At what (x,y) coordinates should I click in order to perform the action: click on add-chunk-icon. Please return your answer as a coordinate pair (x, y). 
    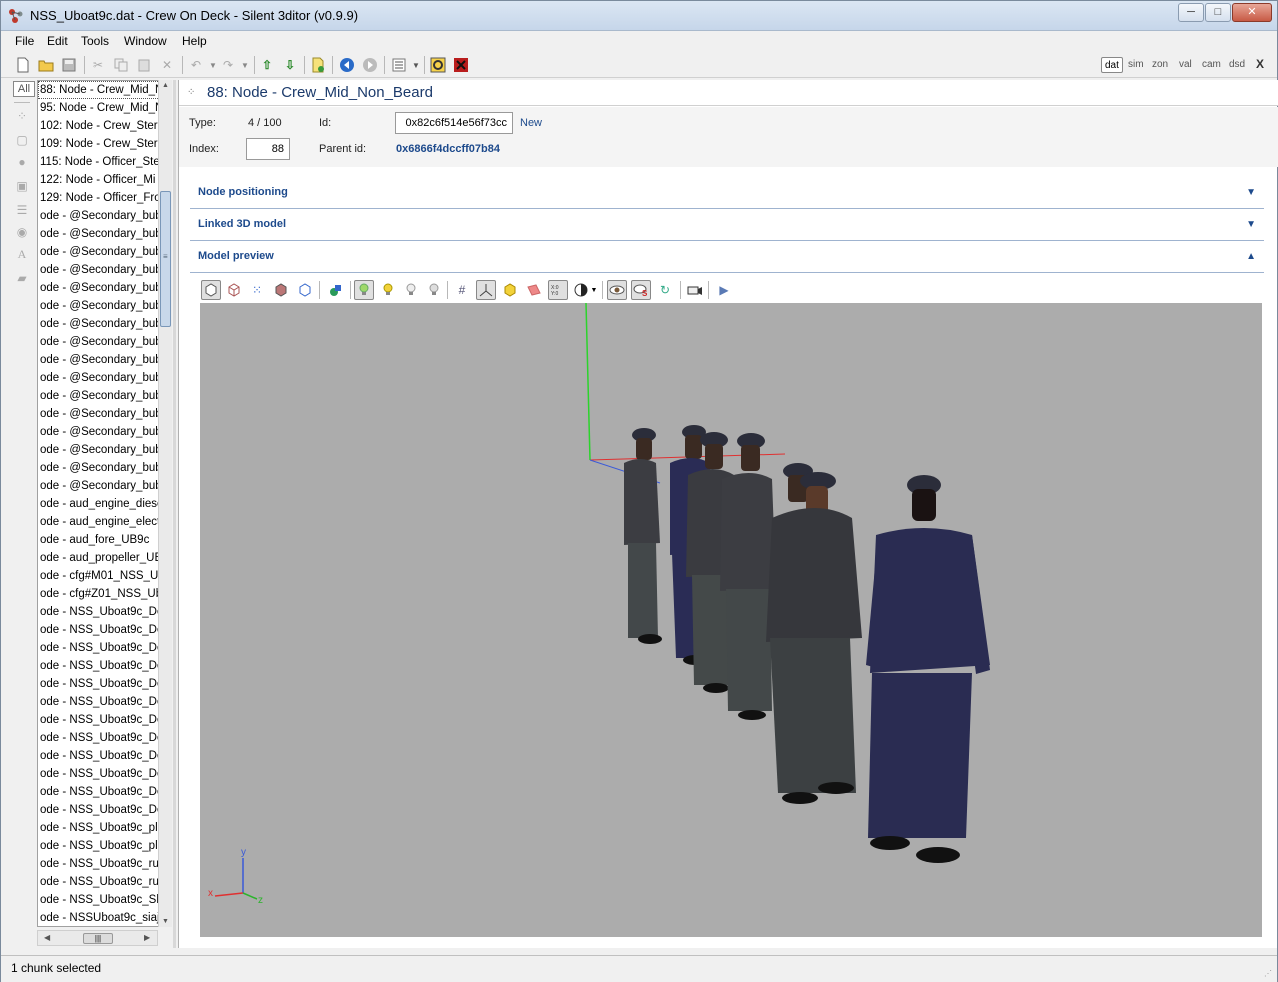
    Looking at the image, I should click on (318, 65).